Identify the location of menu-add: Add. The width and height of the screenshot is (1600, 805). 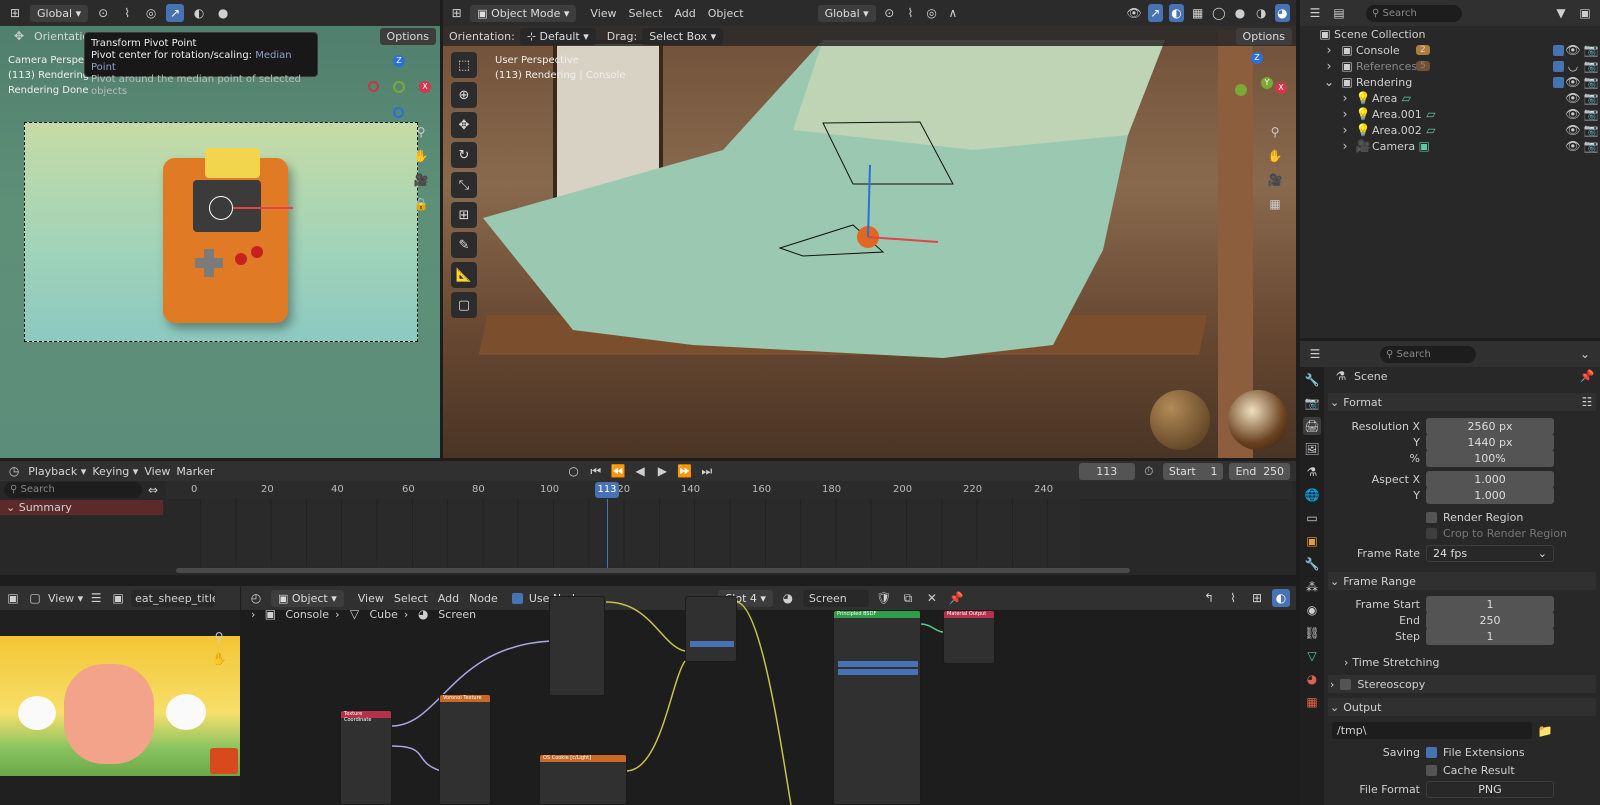
(684, 13).